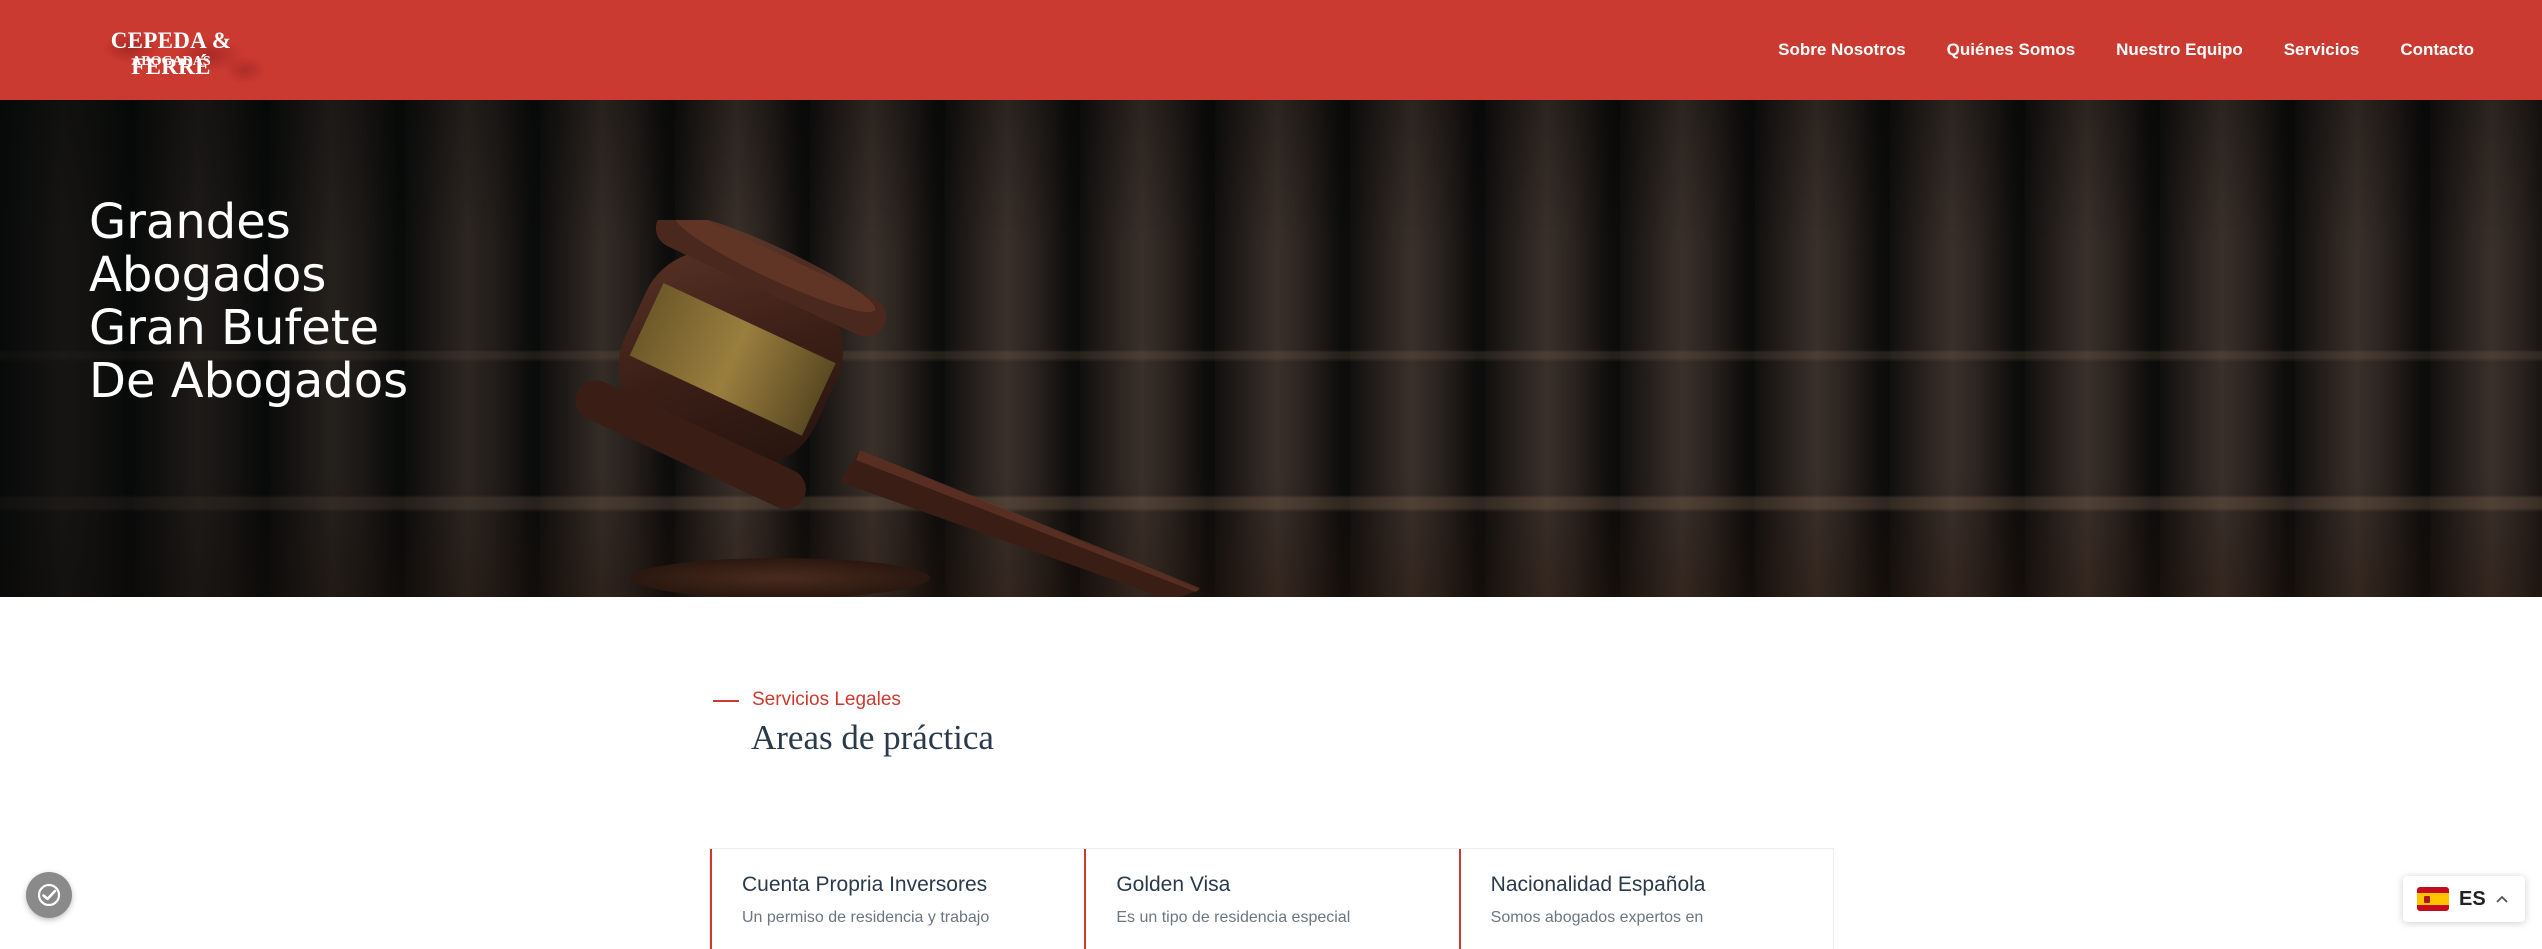  I want to click on chevron-up-icon, so click(2502, 899).